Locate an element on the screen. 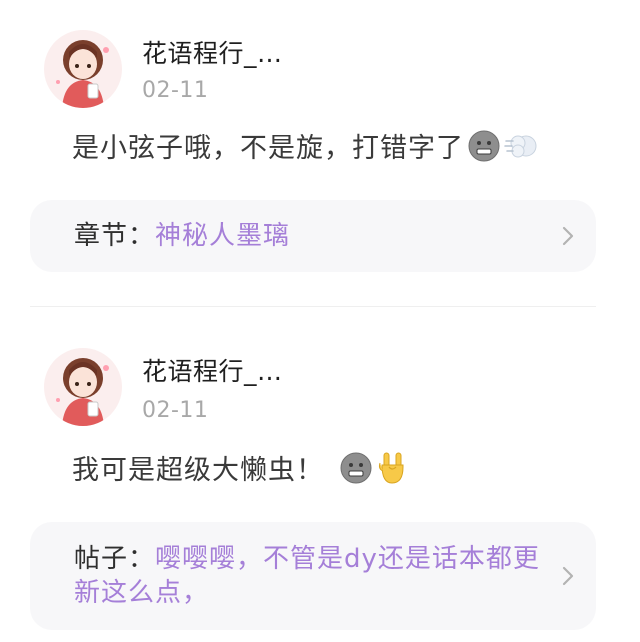  post-reference-card: 帖子：嘤嘤嘤，不管是dy还是话本都更新这么点， is located at coordinates (313, 576).